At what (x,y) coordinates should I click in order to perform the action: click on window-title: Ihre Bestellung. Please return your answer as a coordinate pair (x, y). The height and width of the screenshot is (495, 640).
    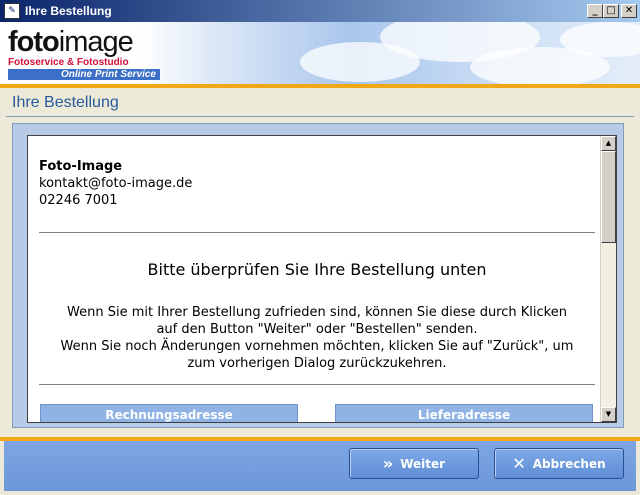
    Looking at the image, I should click on (68, 11).